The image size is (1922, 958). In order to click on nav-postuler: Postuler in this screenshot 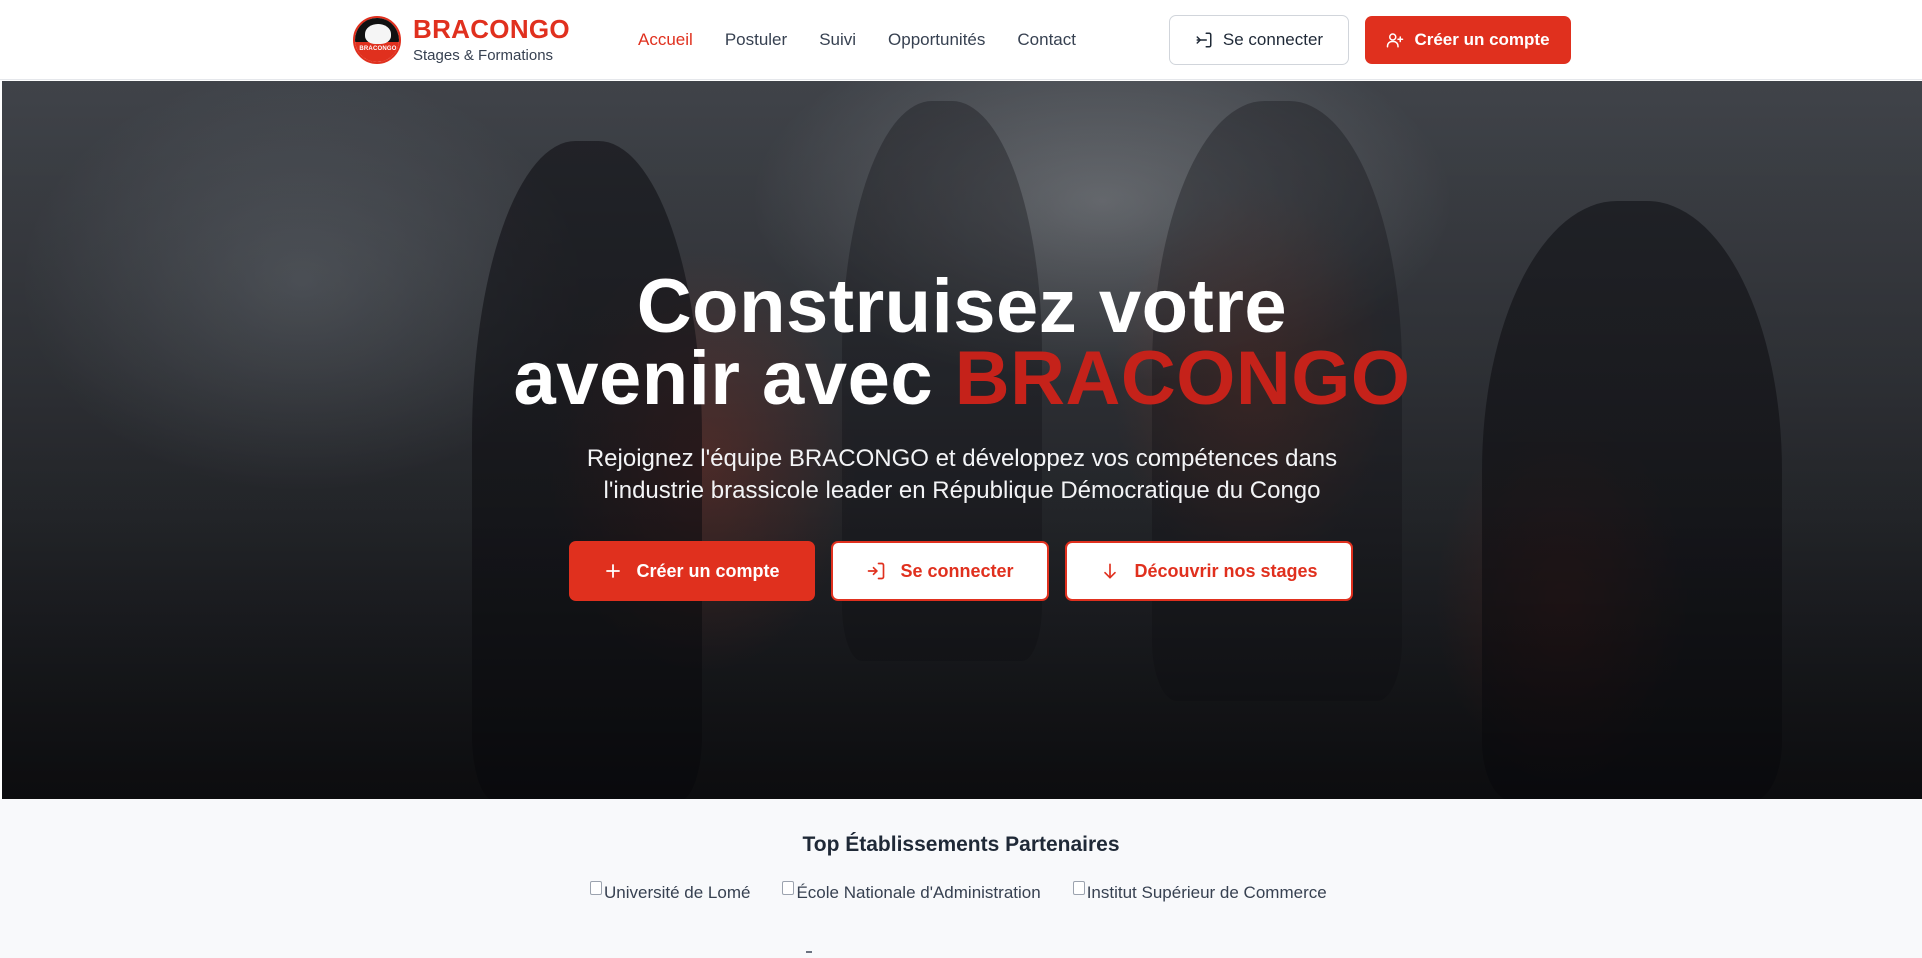, I will do `click(756, 40)`.